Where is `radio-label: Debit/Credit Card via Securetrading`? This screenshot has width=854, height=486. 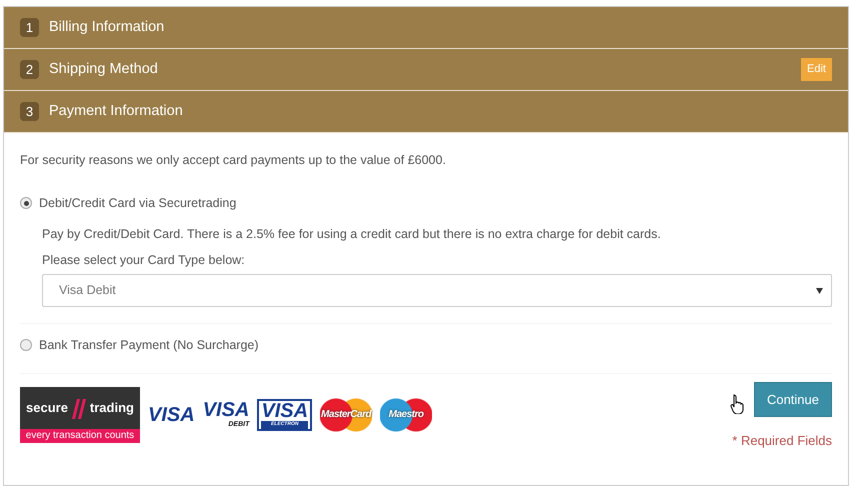
radio-label: Debit/Credit Card via Securetrading is located at coordinates (137, 203).